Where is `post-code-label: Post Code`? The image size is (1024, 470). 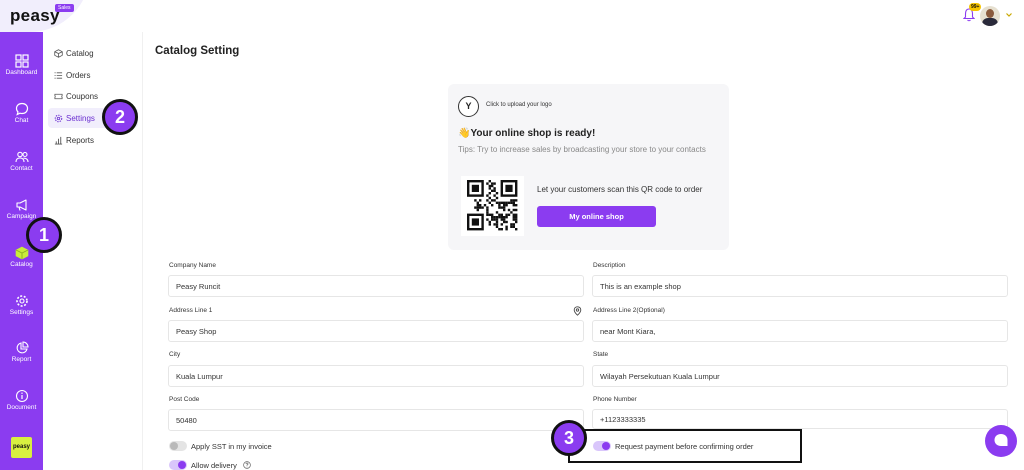 post-code-label: Post Code is located at coordinates (184, 399).